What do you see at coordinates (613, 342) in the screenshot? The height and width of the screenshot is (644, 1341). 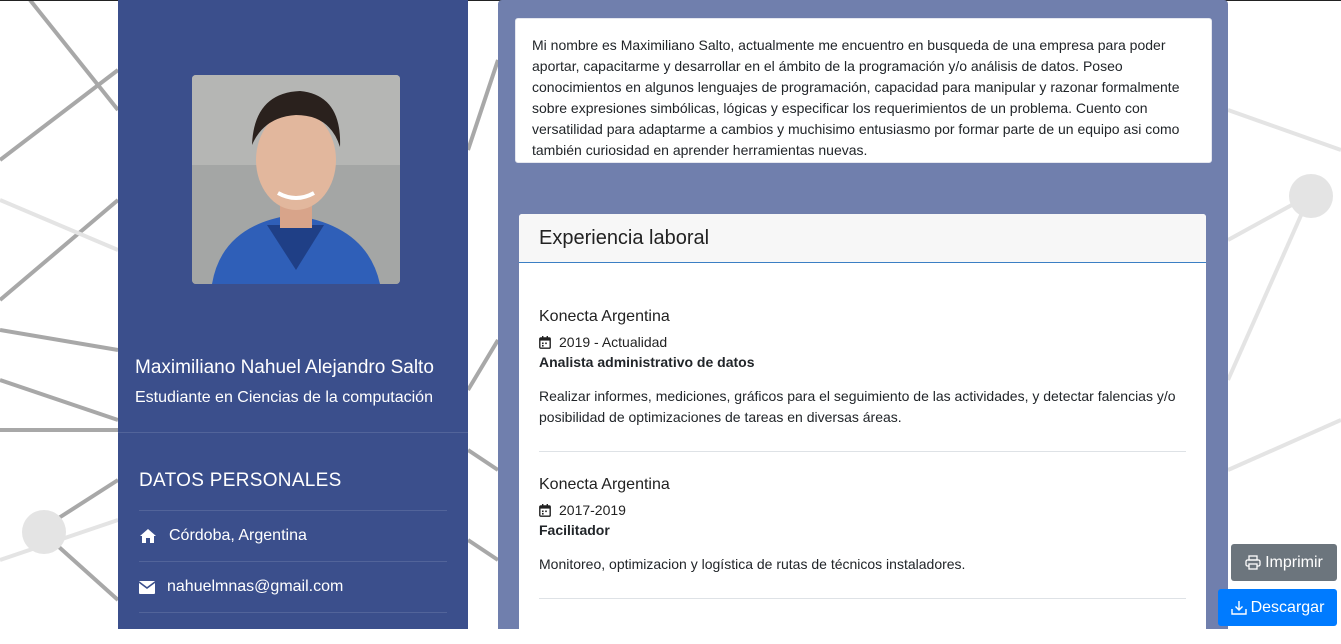 I see `job-period-text: 2019 - Actualidad` at bounding box center [613, 342].